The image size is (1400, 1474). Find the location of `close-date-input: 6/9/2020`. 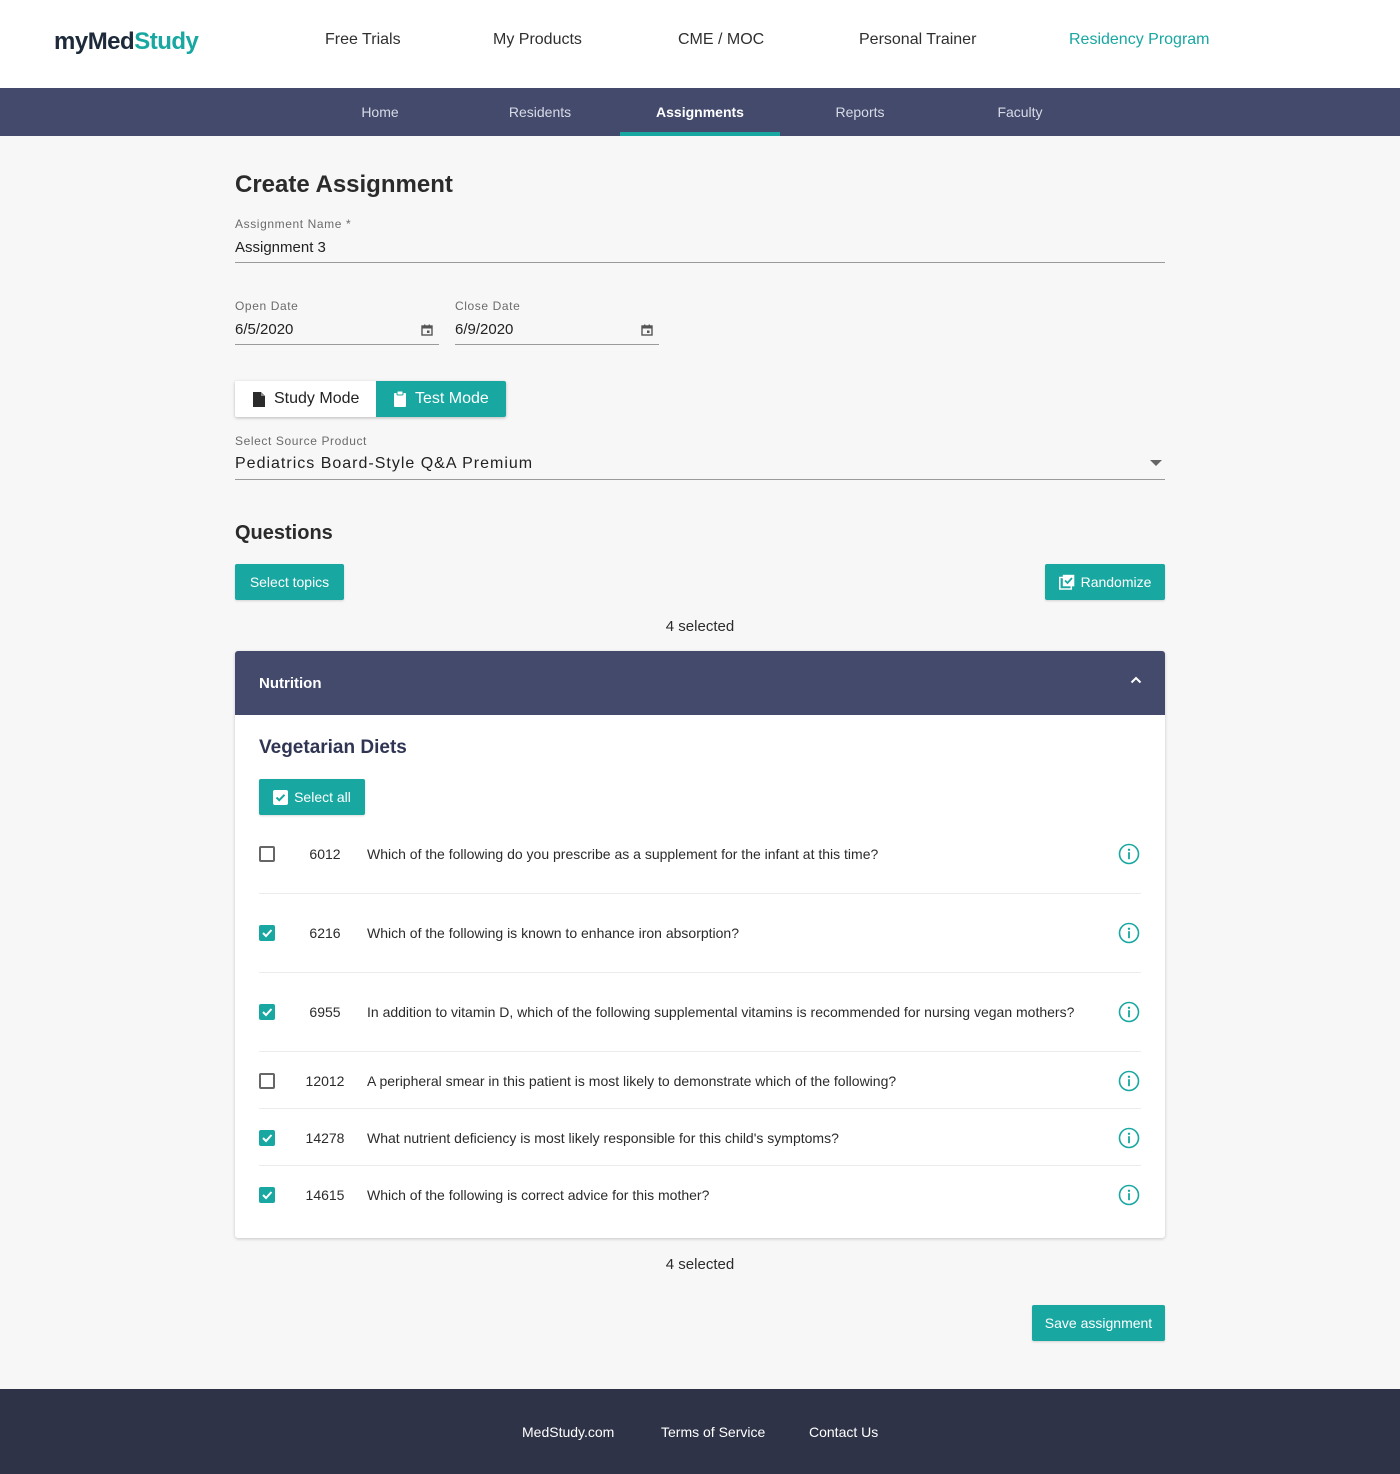

close-date-input: 6/9/2020 is located at coordinates (484, 329).